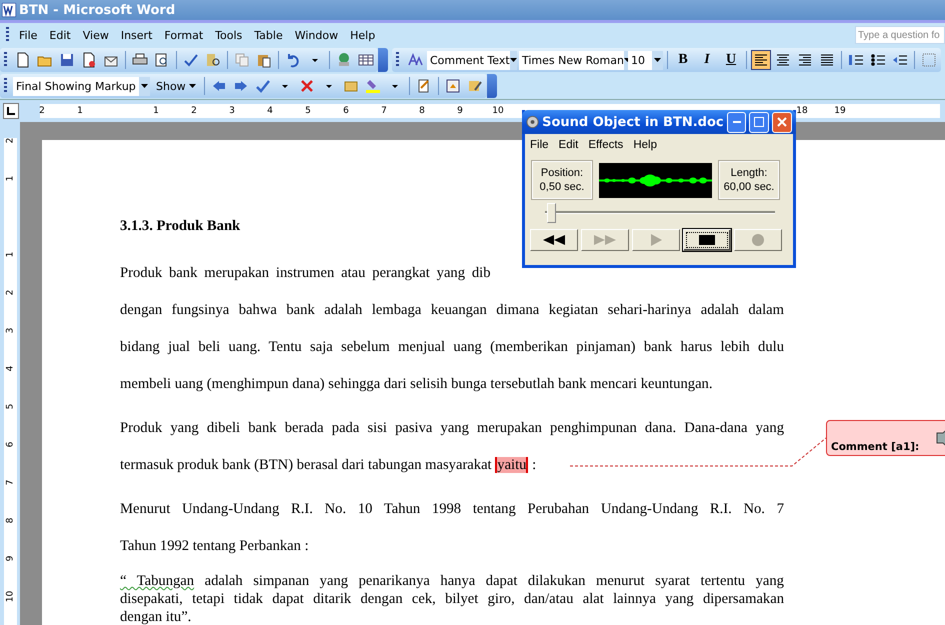 The image size is (945, 625). I want to click on position-readout: Position: 0,50 sec., so click(562, 180).